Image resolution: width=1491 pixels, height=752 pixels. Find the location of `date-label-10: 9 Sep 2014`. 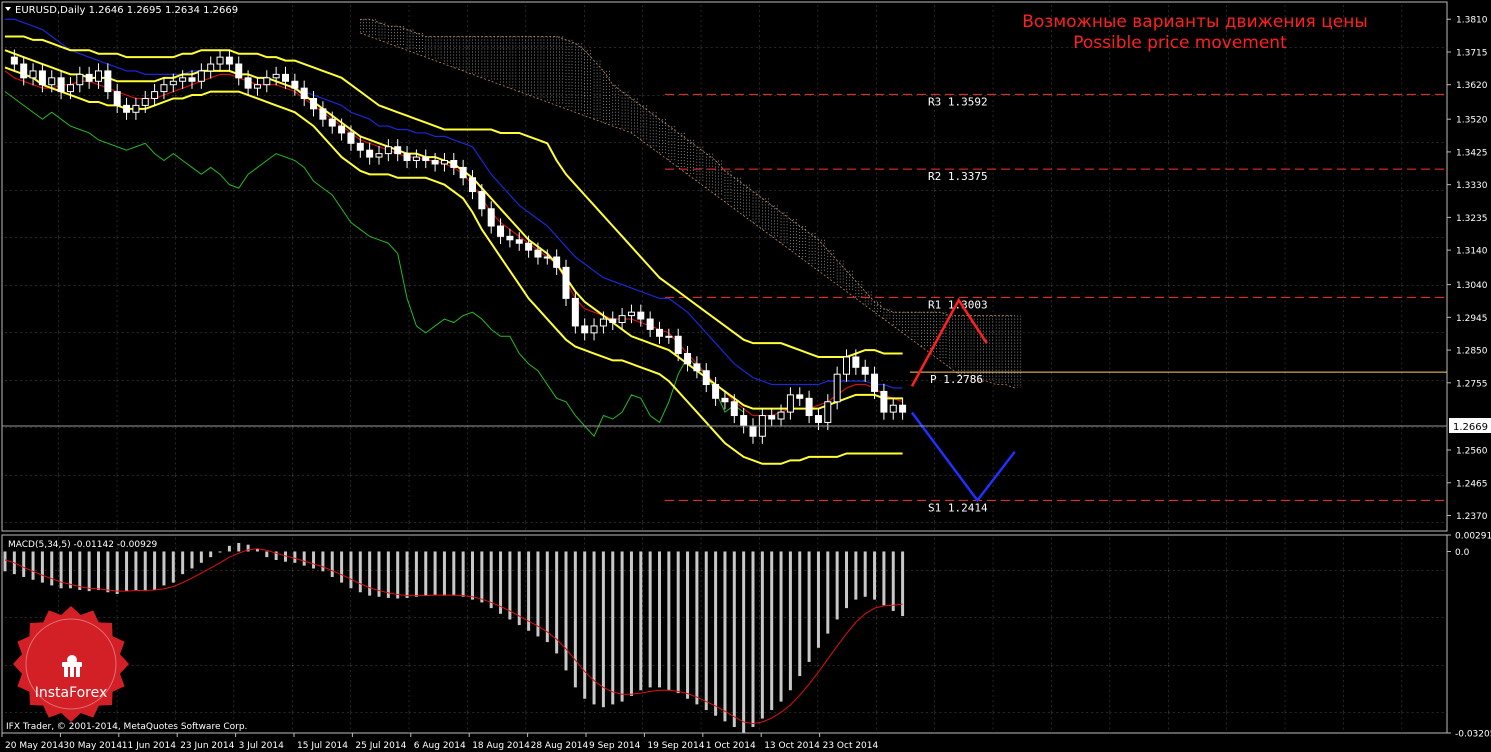

date-label-10: 9 Sep 2014 is located at coordinates (615, 746).